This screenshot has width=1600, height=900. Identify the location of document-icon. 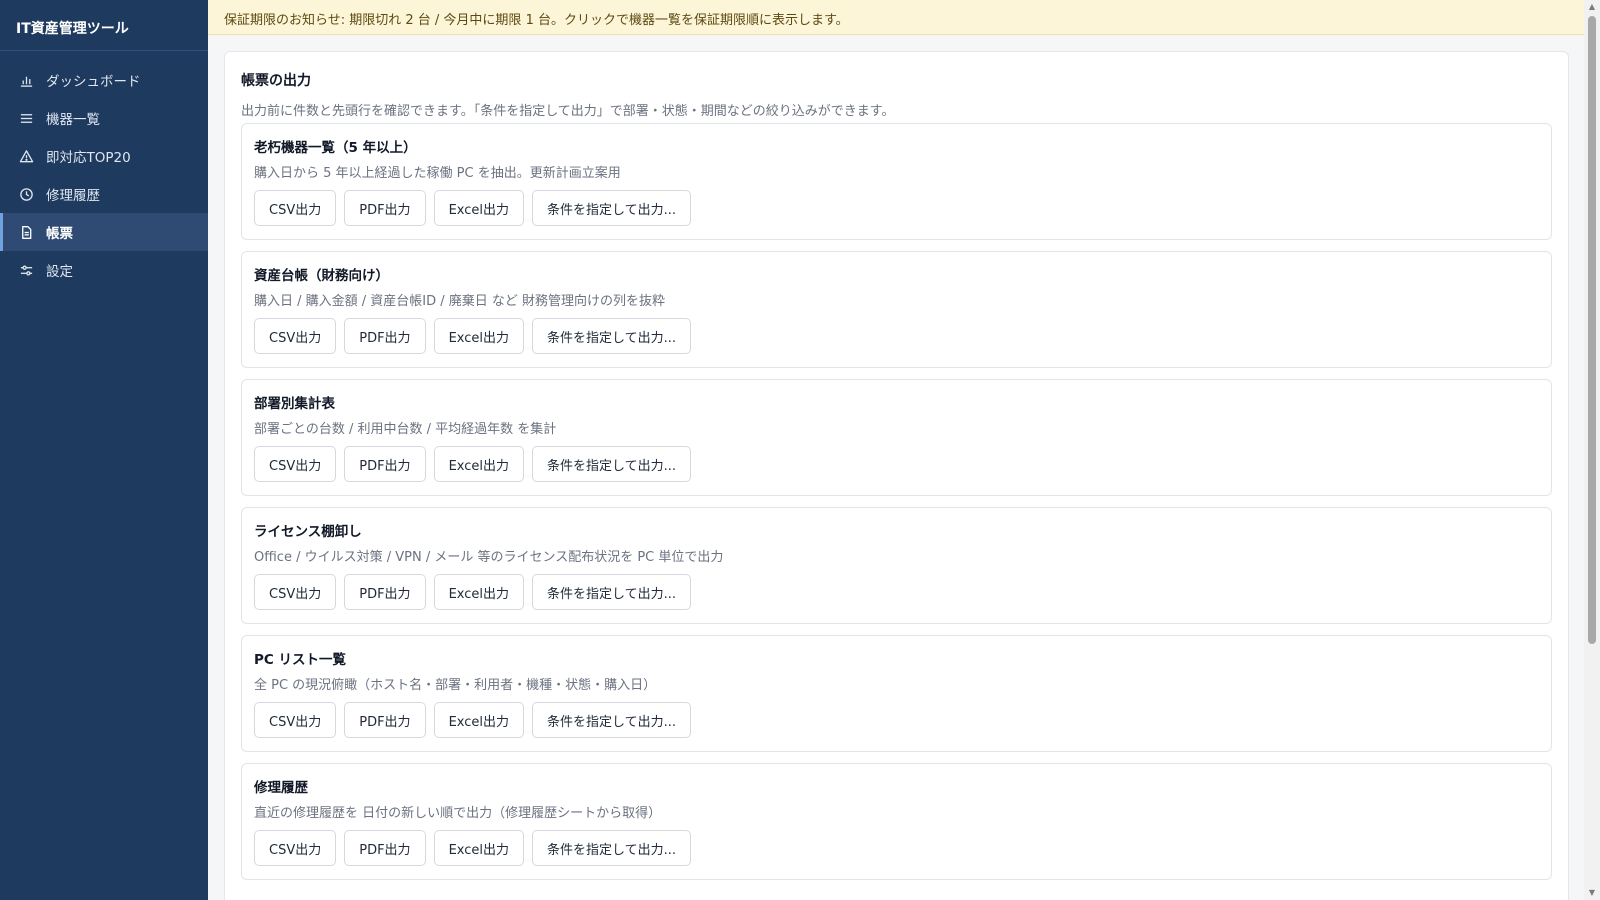
(26, 232).